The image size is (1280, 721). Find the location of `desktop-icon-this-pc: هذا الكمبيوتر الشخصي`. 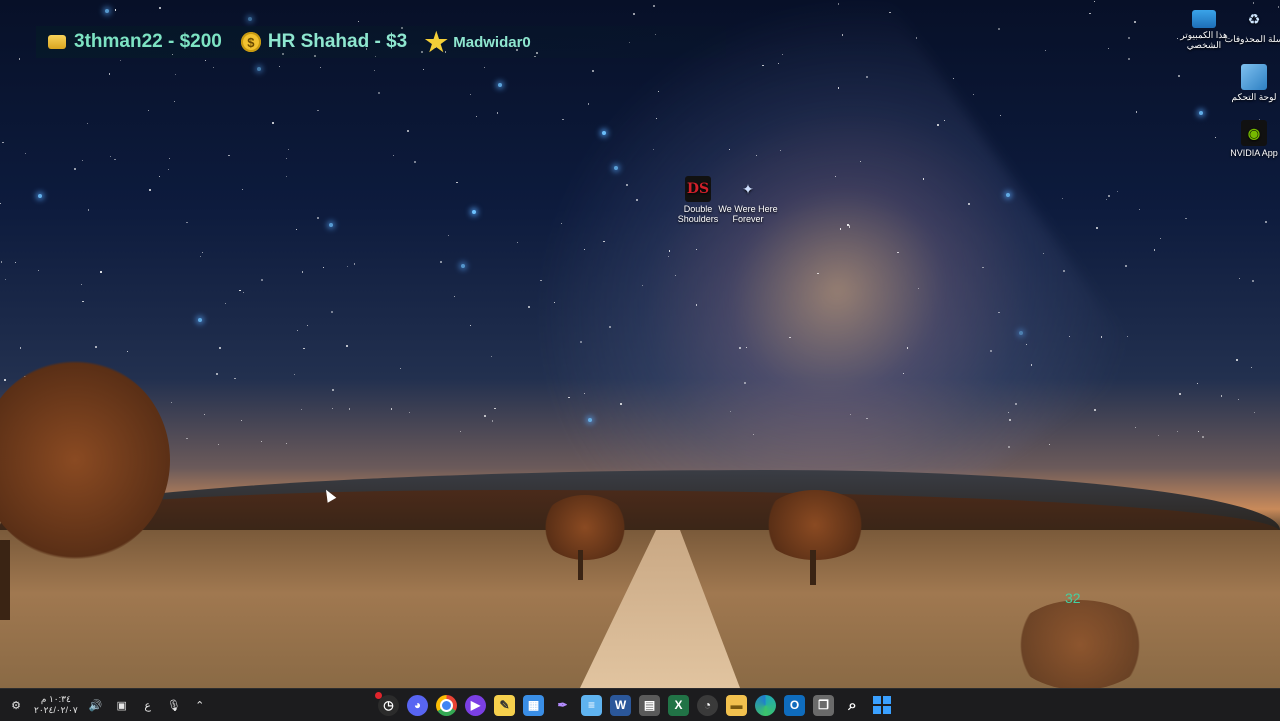

desktop-icon-this-pc: هذا الكمبيوتر الشخصي is located at coordinates (1204, 28).